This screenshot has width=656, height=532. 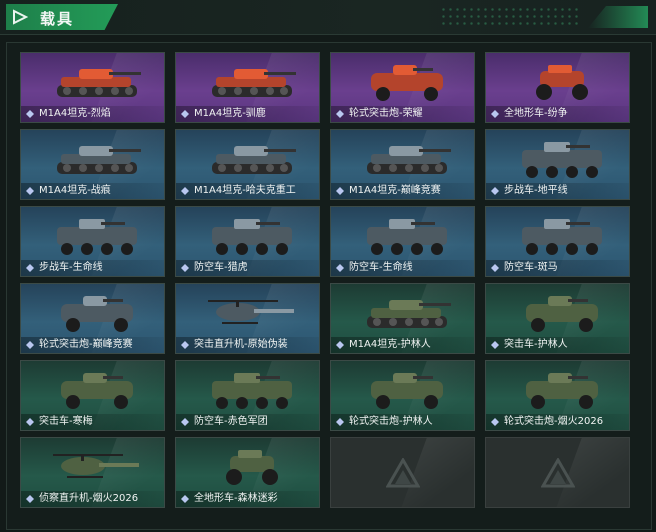 What do you see at coordinates (66, 421) in the screenshot?
I see `vehicle-name: 突击车-寒梅` at bounding box center [66, 421].